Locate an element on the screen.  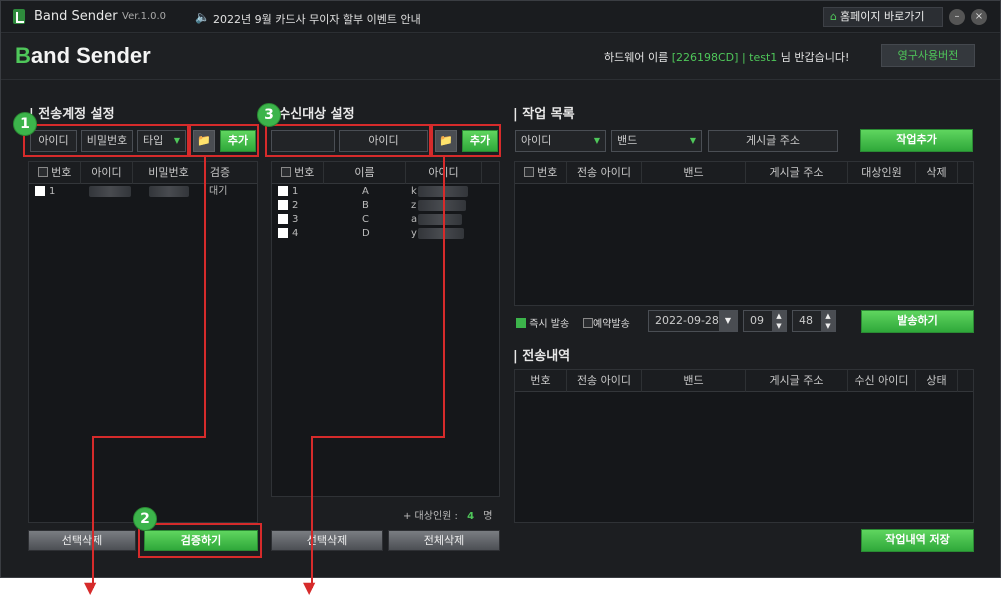
send-now-radio: 즉시 발송 is located at coordinates (542, 322).